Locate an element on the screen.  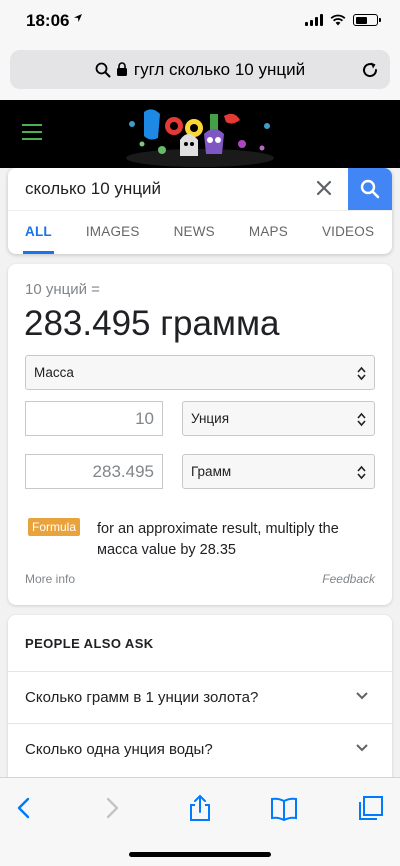
paa-question: Сколько одна унция воды? is located at coordinates (200, 749).